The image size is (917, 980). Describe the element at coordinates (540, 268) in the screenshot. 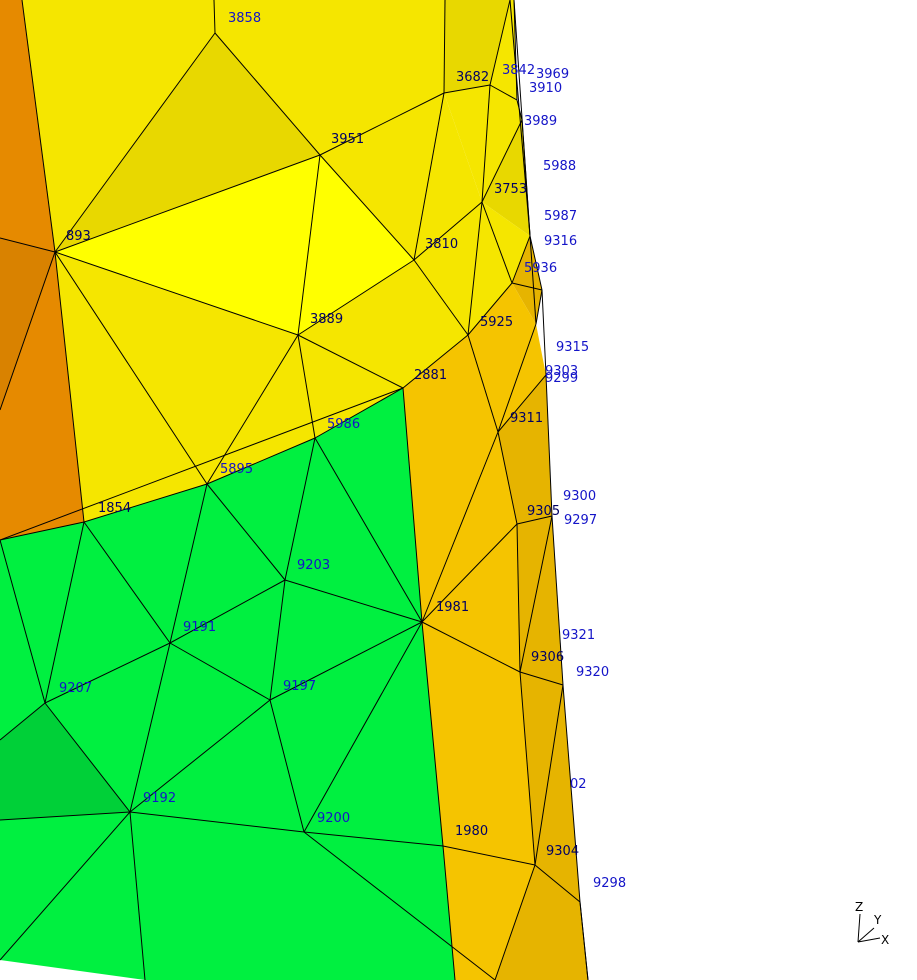

I see `node-label: 5936` at that location.